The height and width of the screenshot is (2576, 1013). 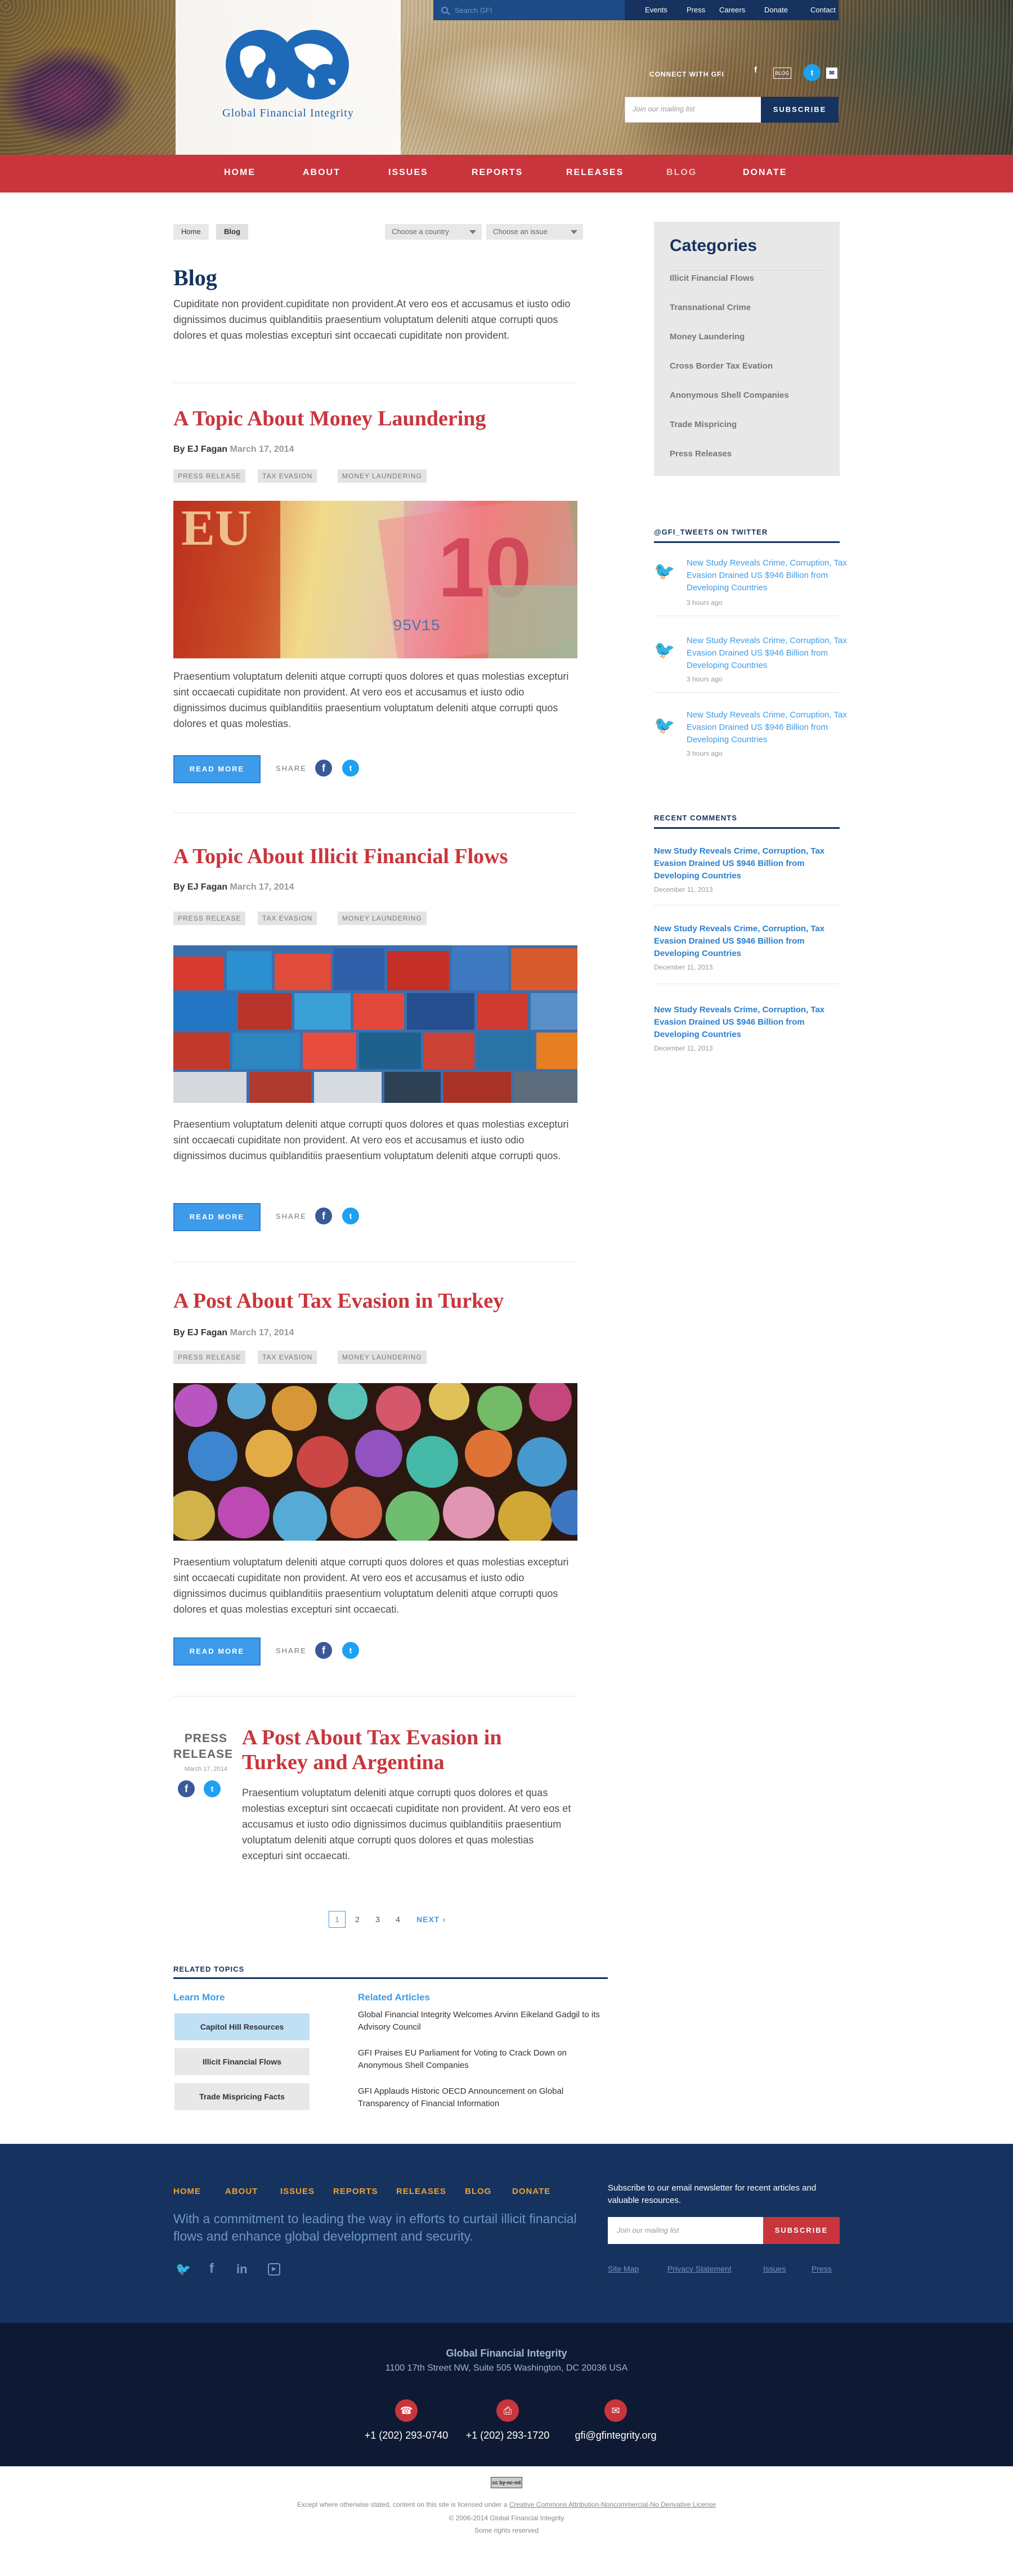 I want to click on twitter-icon: t, so click(x=813, y=72).